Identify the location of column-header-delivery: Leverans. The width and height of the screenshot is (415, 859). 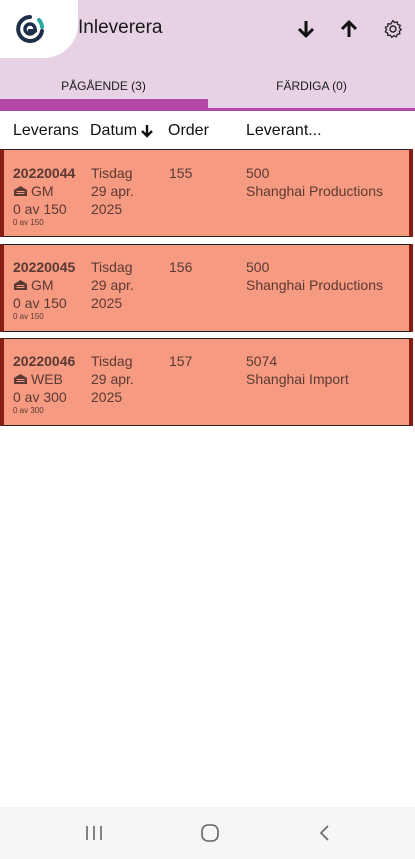
(46, 131).